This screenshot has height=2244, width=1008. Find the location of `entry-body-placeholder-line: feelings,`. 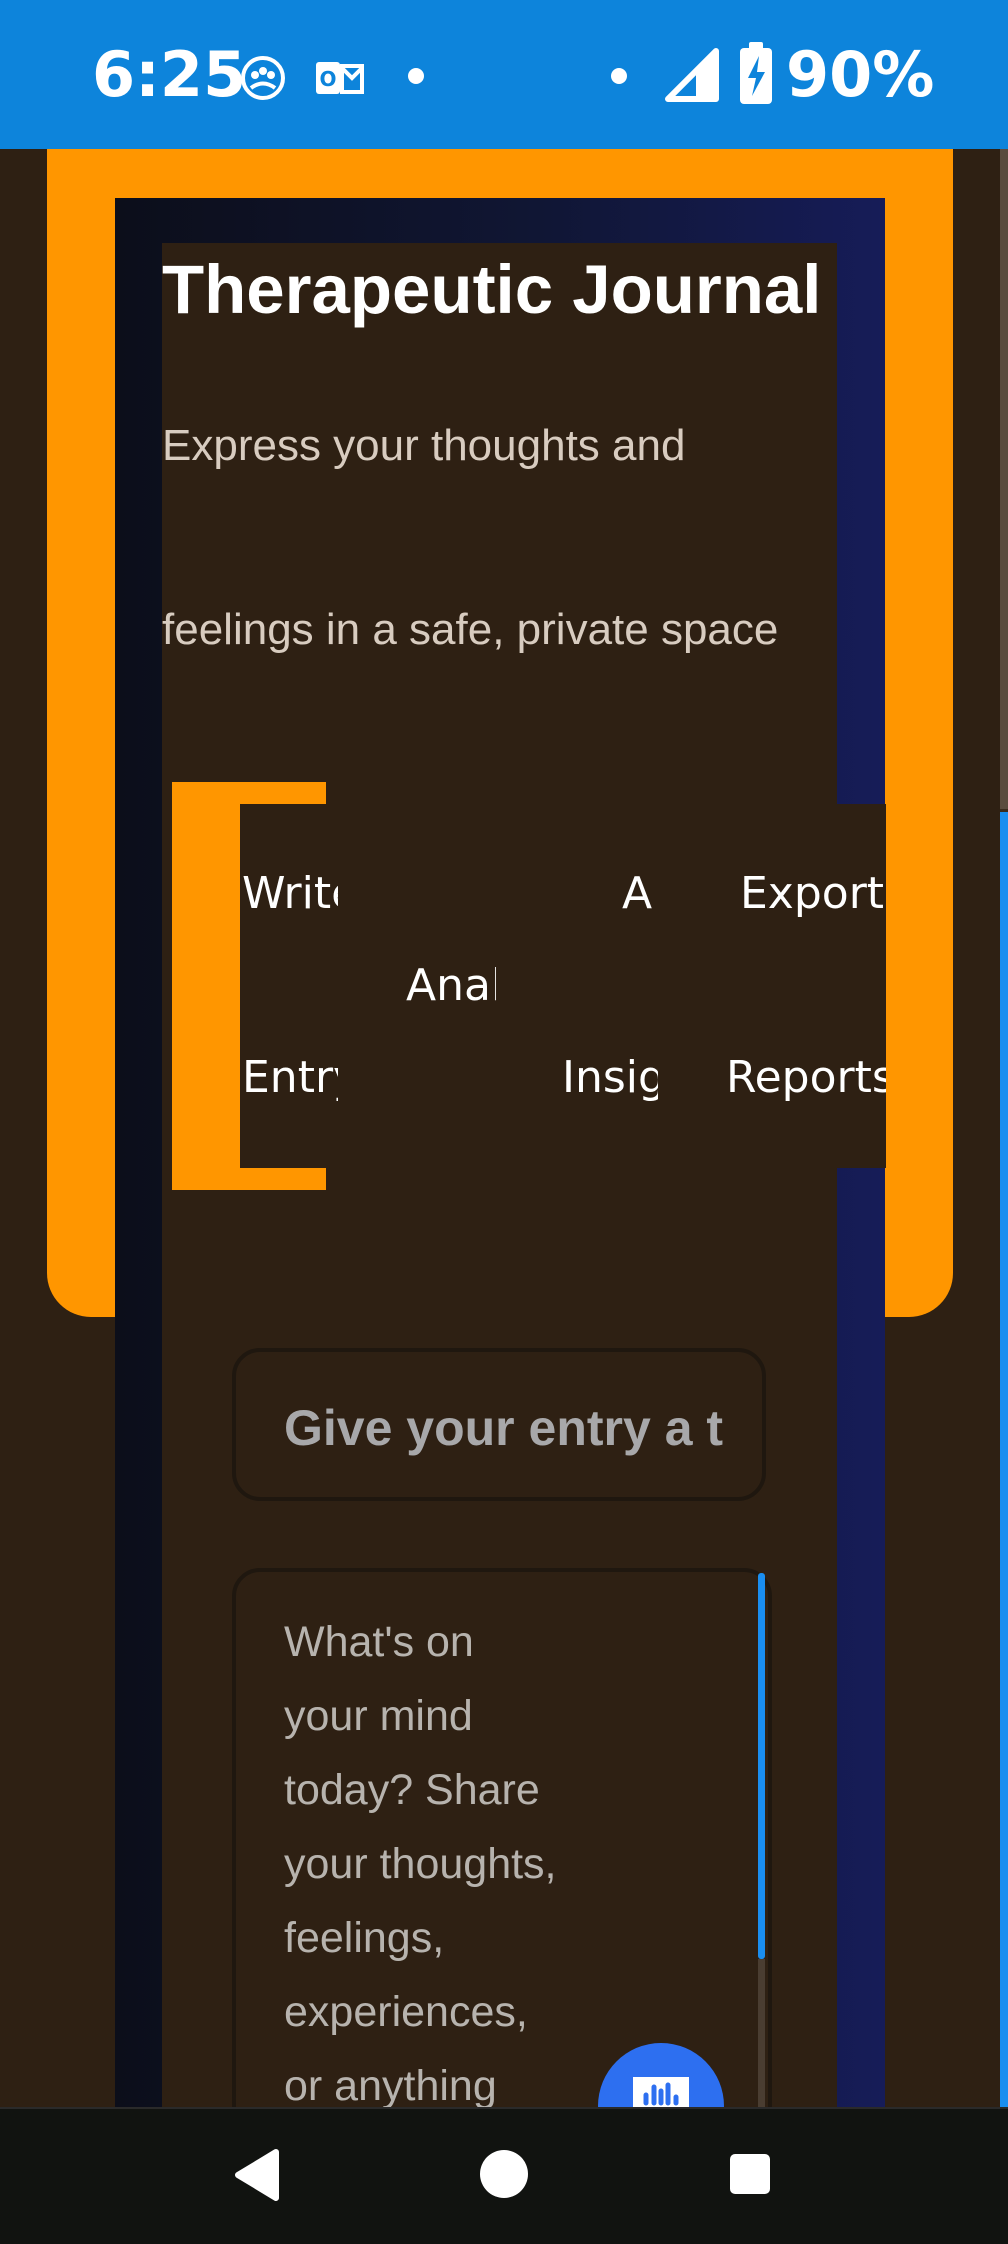

entry-body-placeholder-line: feelings, is located at coordinates (364, 1938).